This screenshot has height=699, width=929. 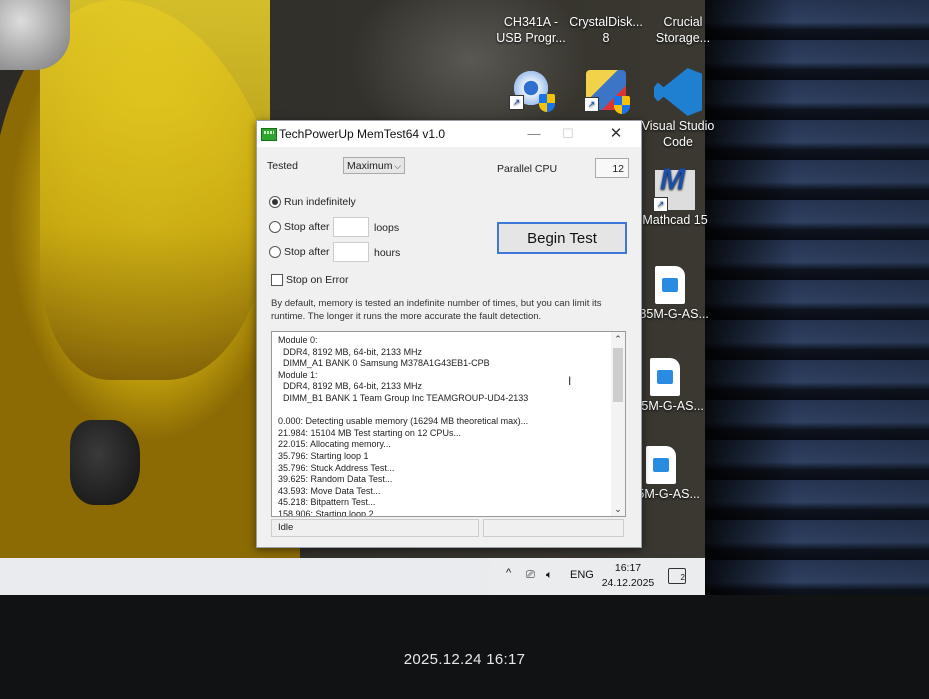 What do you see at coordinates (269, 134) in the screenshot?
I see `memory-chip-icon` at bounding box center [269, 134].